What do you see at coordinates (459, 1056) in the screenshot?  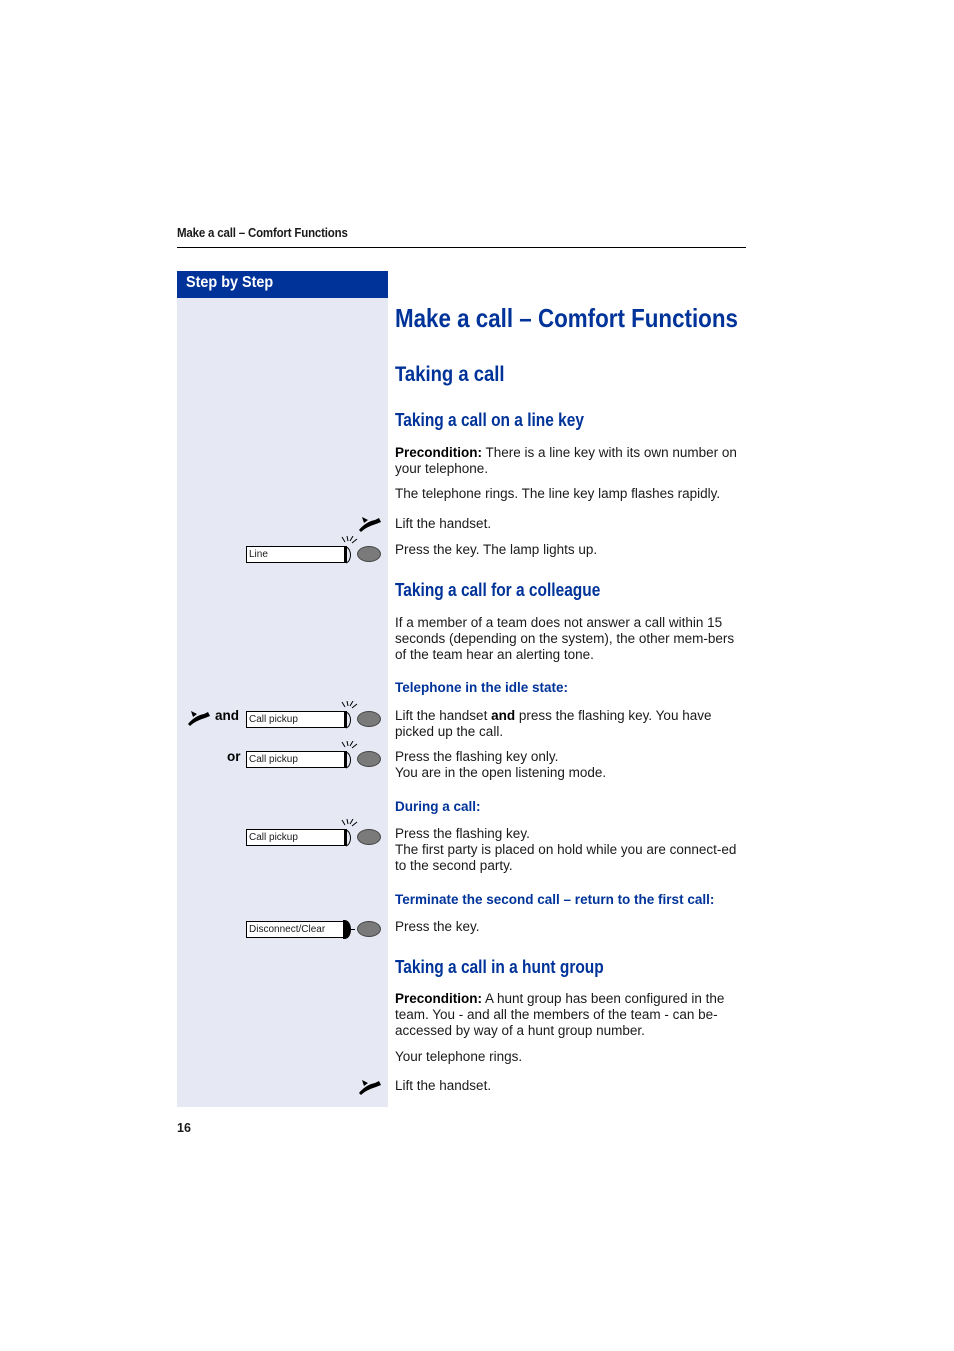 I see `hunt-group-ring-text: Your telephone rings.` at bounding box center [459, 1056].